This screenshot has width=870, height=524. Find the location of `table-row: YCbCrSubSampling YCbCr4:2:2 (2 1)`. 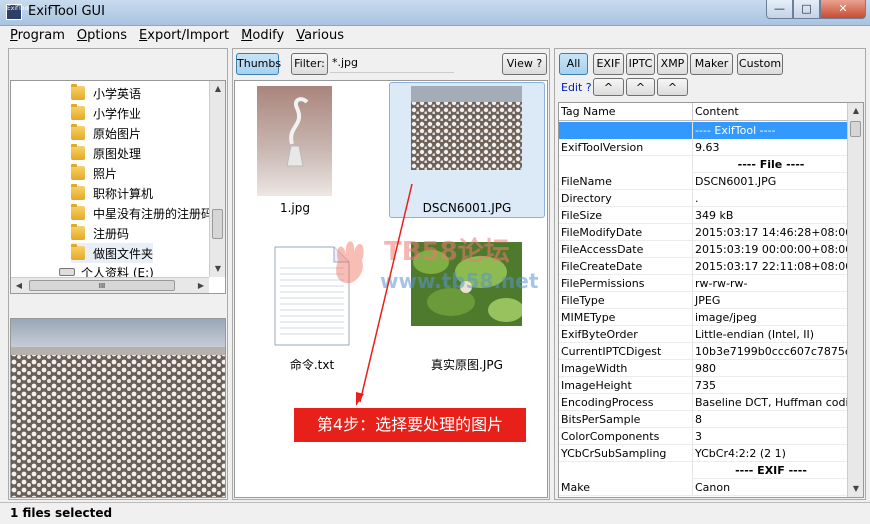

table-row: YCbCrSubSampling YCbCr4:2:2 (2 1) is located at coordinates (704, 453).